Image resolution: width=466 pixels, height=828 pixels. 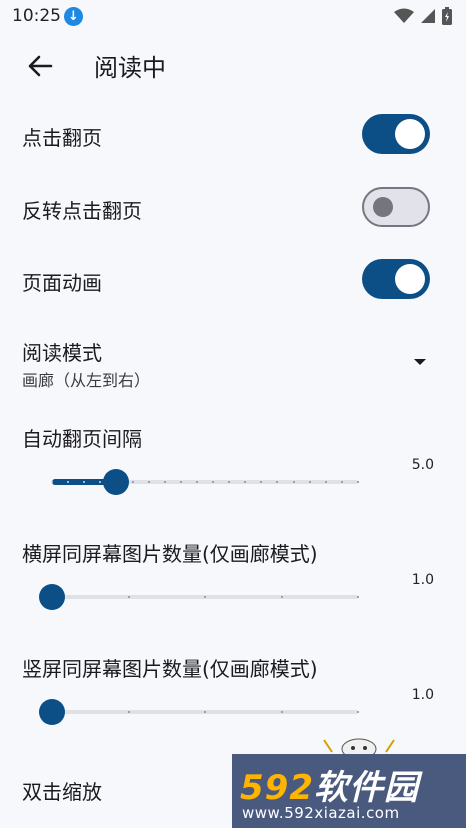 What do you see at coordinates (199, 597) in the screenshot?
I see `landscape-images-slider` at bounding box center [199, 597].